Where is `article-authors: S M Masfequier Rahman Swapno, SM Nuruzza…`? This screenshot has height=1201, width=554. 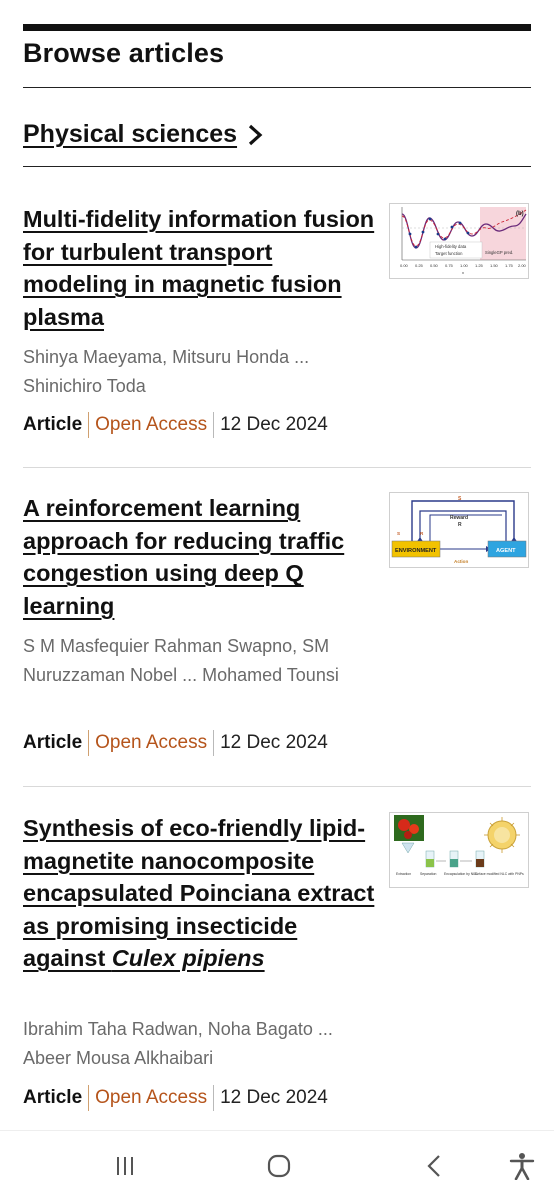
article-authors: S M Masfequier Rahman Swapno, SM Nuruzza… is located at coordinates (181, 660).